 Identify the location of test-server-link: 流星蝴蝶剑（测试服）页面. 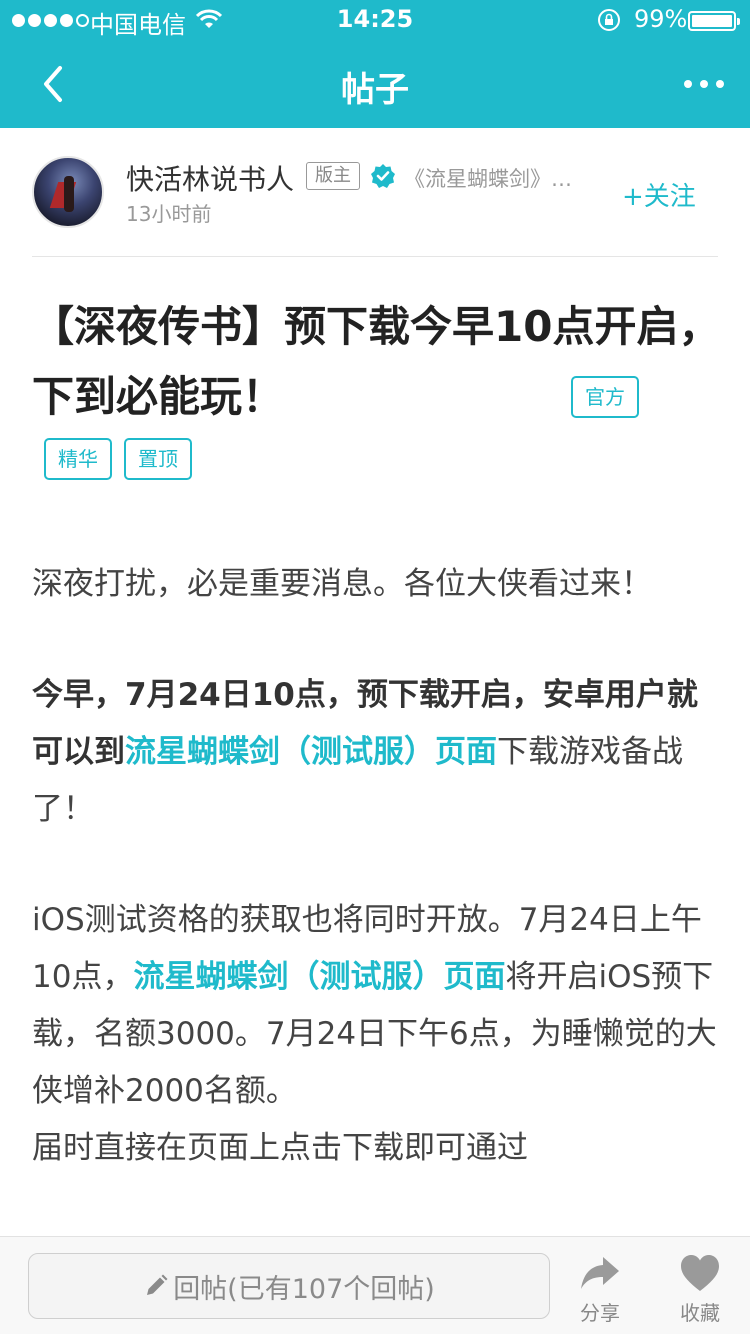
(311, 752).